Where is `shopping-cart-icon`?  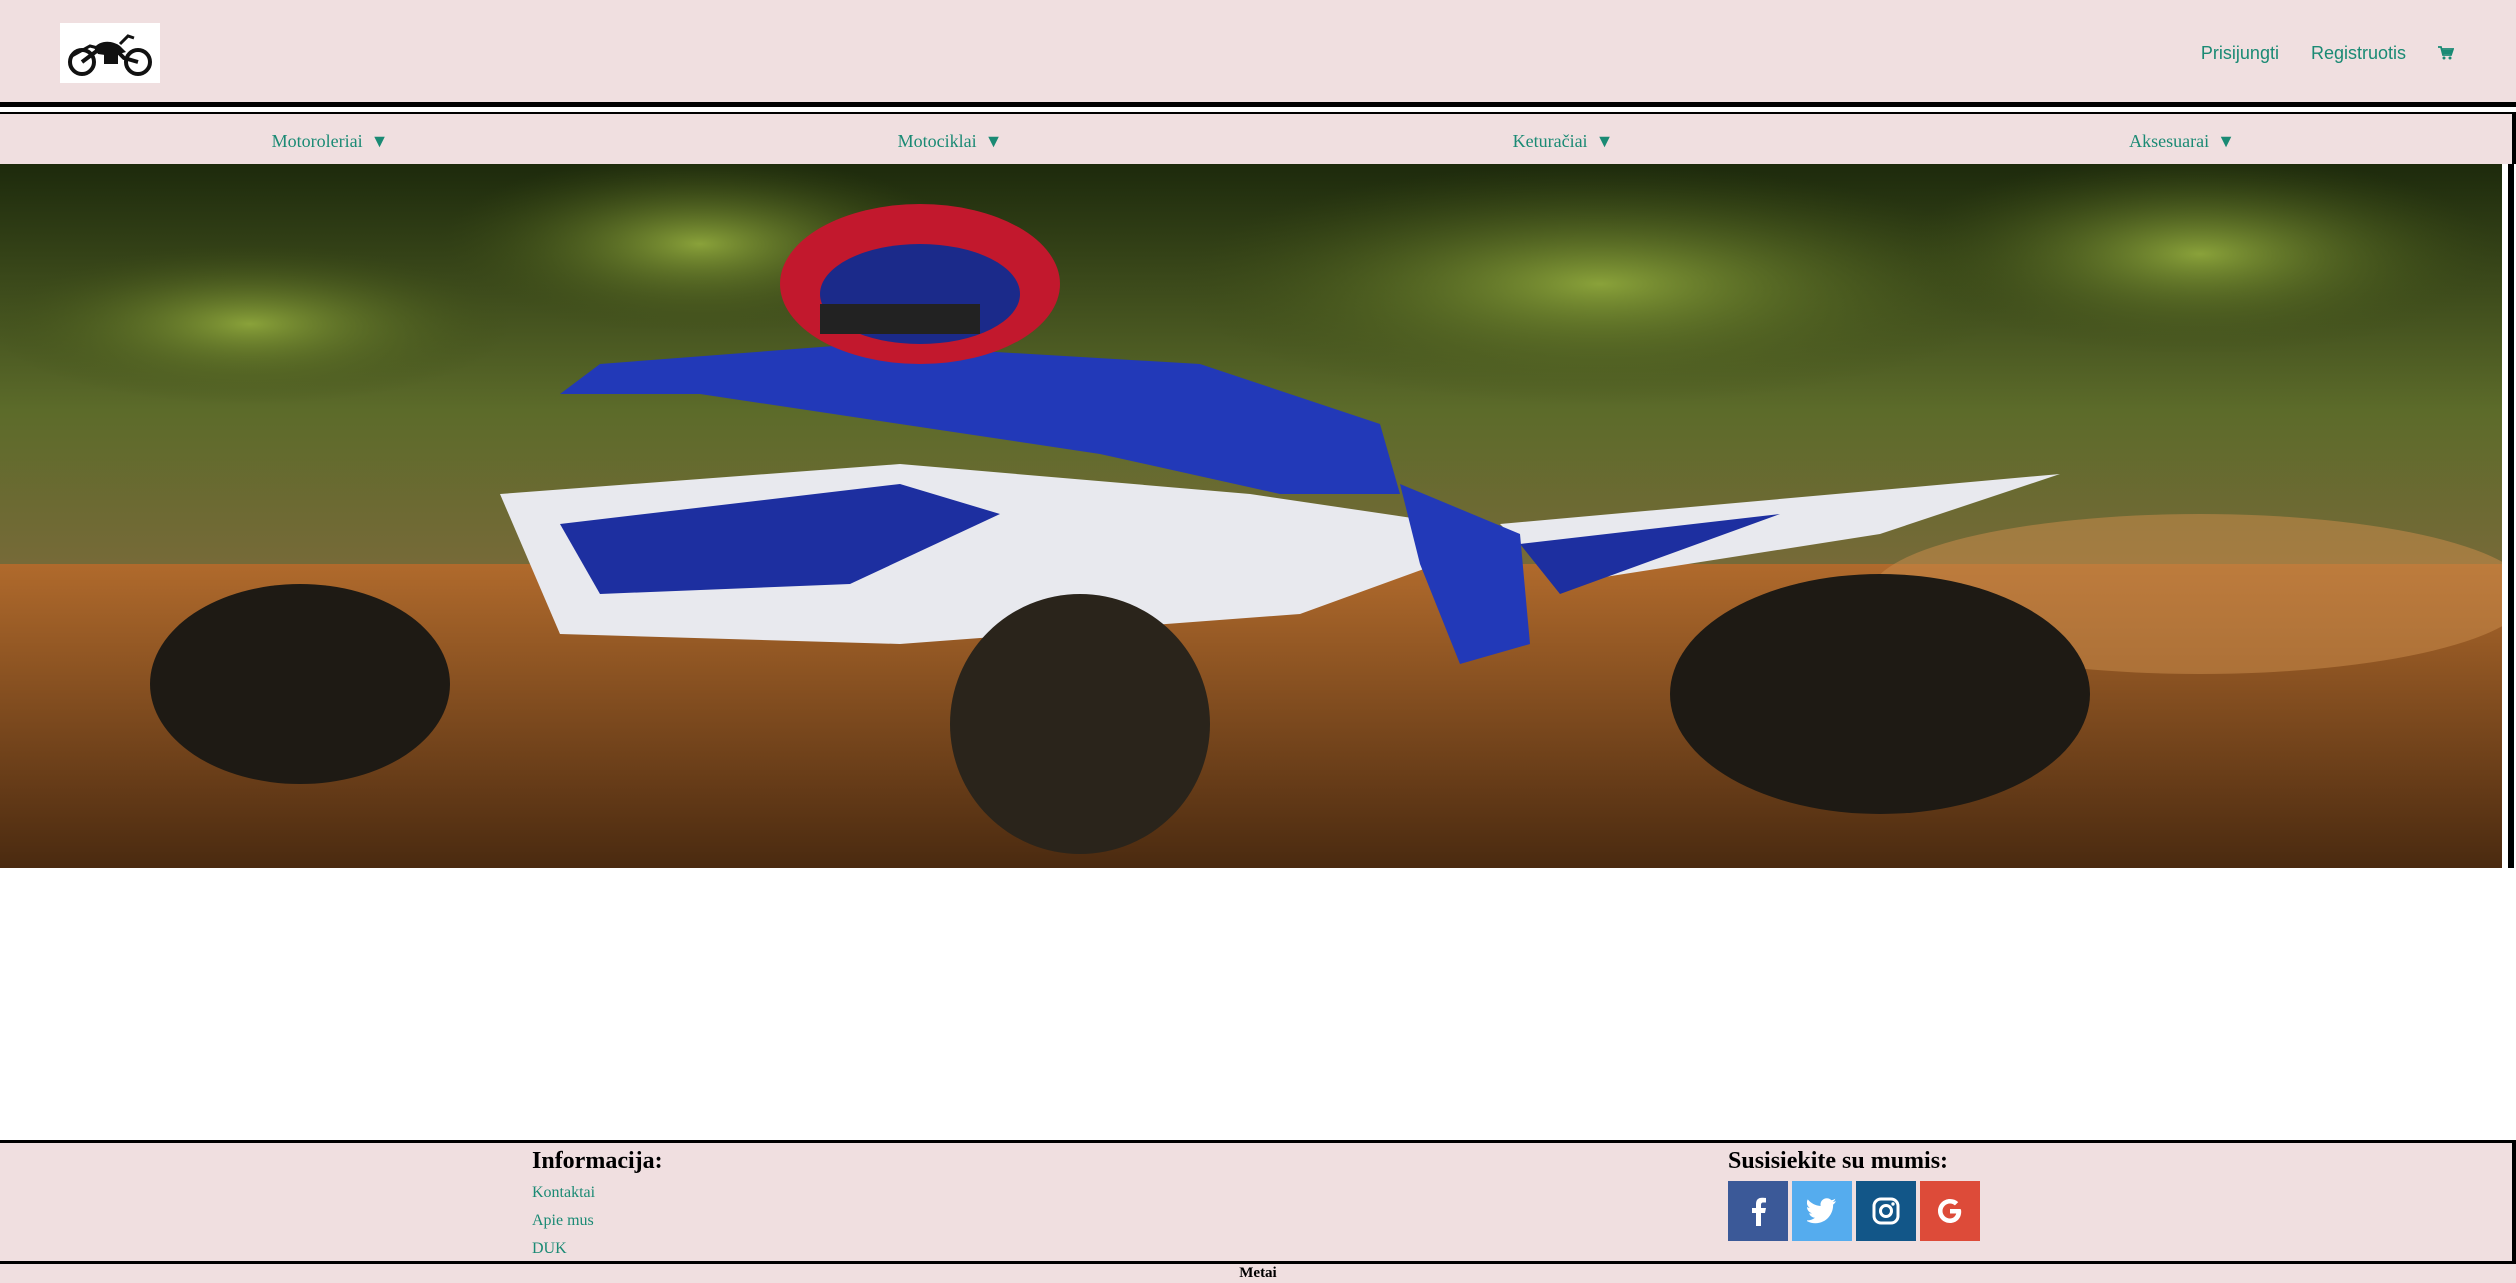 shopping-cart-icon is located at coordinates (2446, 53).